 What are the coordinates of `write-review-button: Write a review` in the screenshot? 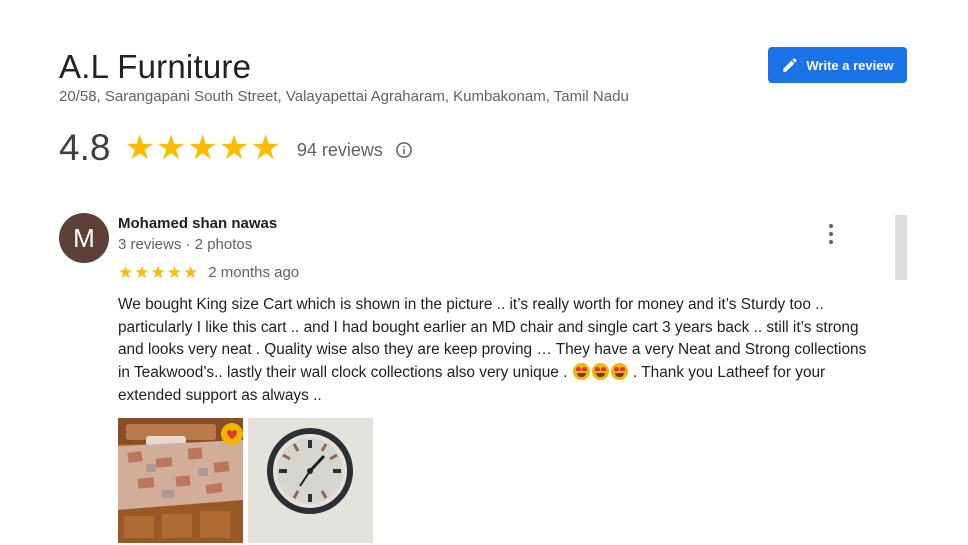 It's located at (837, 65).